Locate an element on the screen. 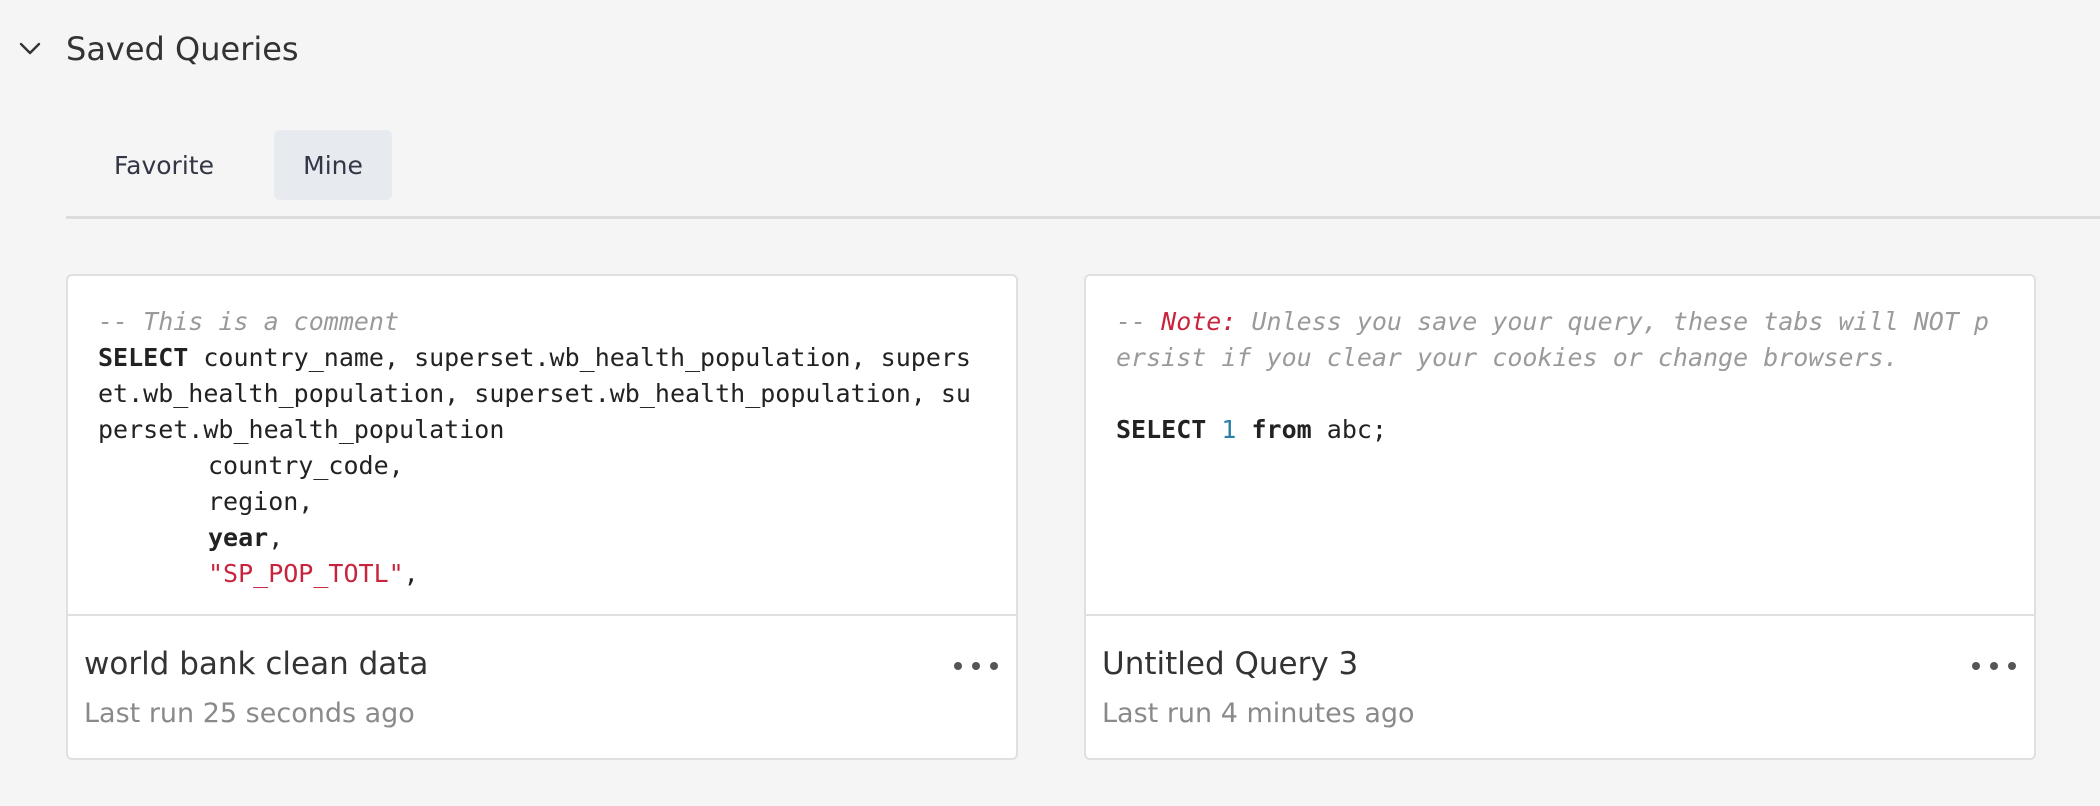 This screenshot has width=2100, height=806. tab-mine: Mine is located at coordinates (333, 165).